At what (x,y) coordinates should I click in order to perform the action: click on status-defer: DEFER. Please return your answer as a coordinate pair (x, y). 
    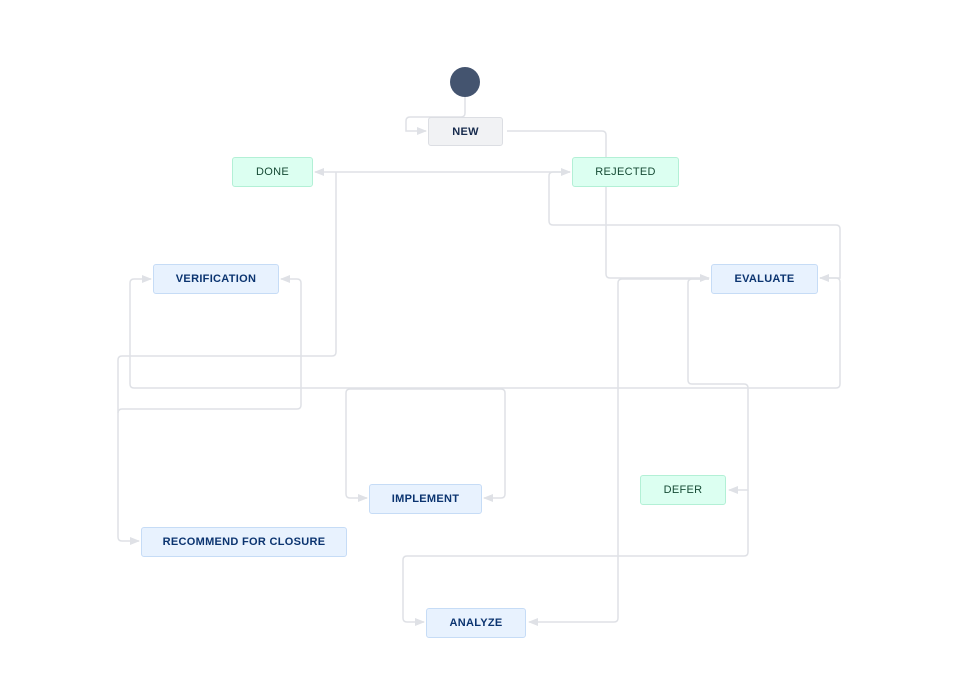
    Looking at the image, I should click on (683, 490).